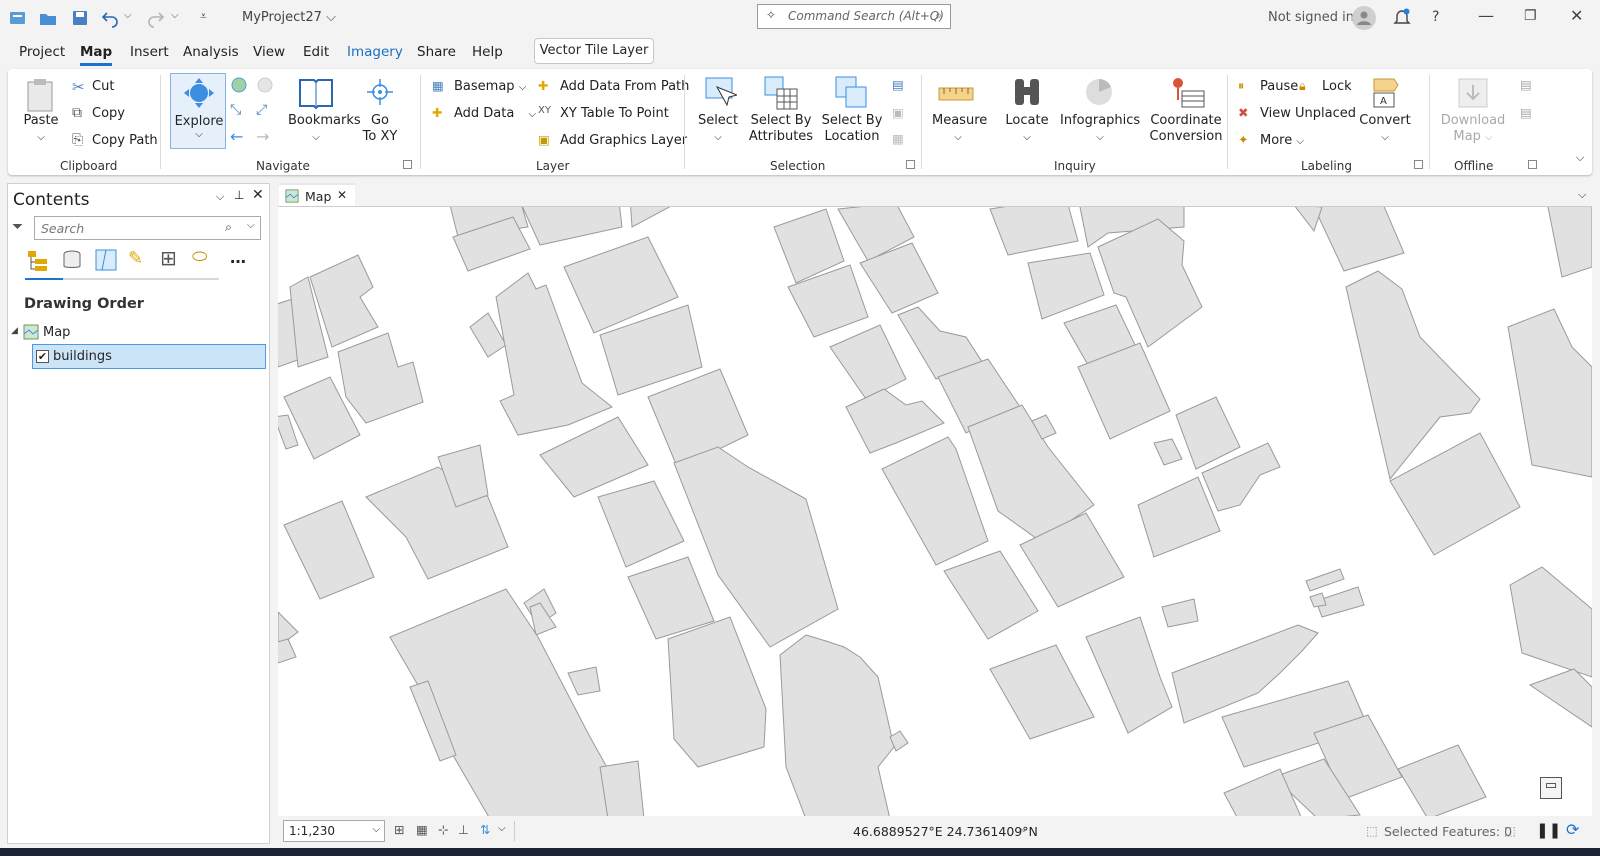 Image resolution: width=1600 pixels, height=856 pixels. Describe the element at coordinates (624, 86) in the screenshot. I see `add-data-from-path-button: Add Data From Path` at that location.